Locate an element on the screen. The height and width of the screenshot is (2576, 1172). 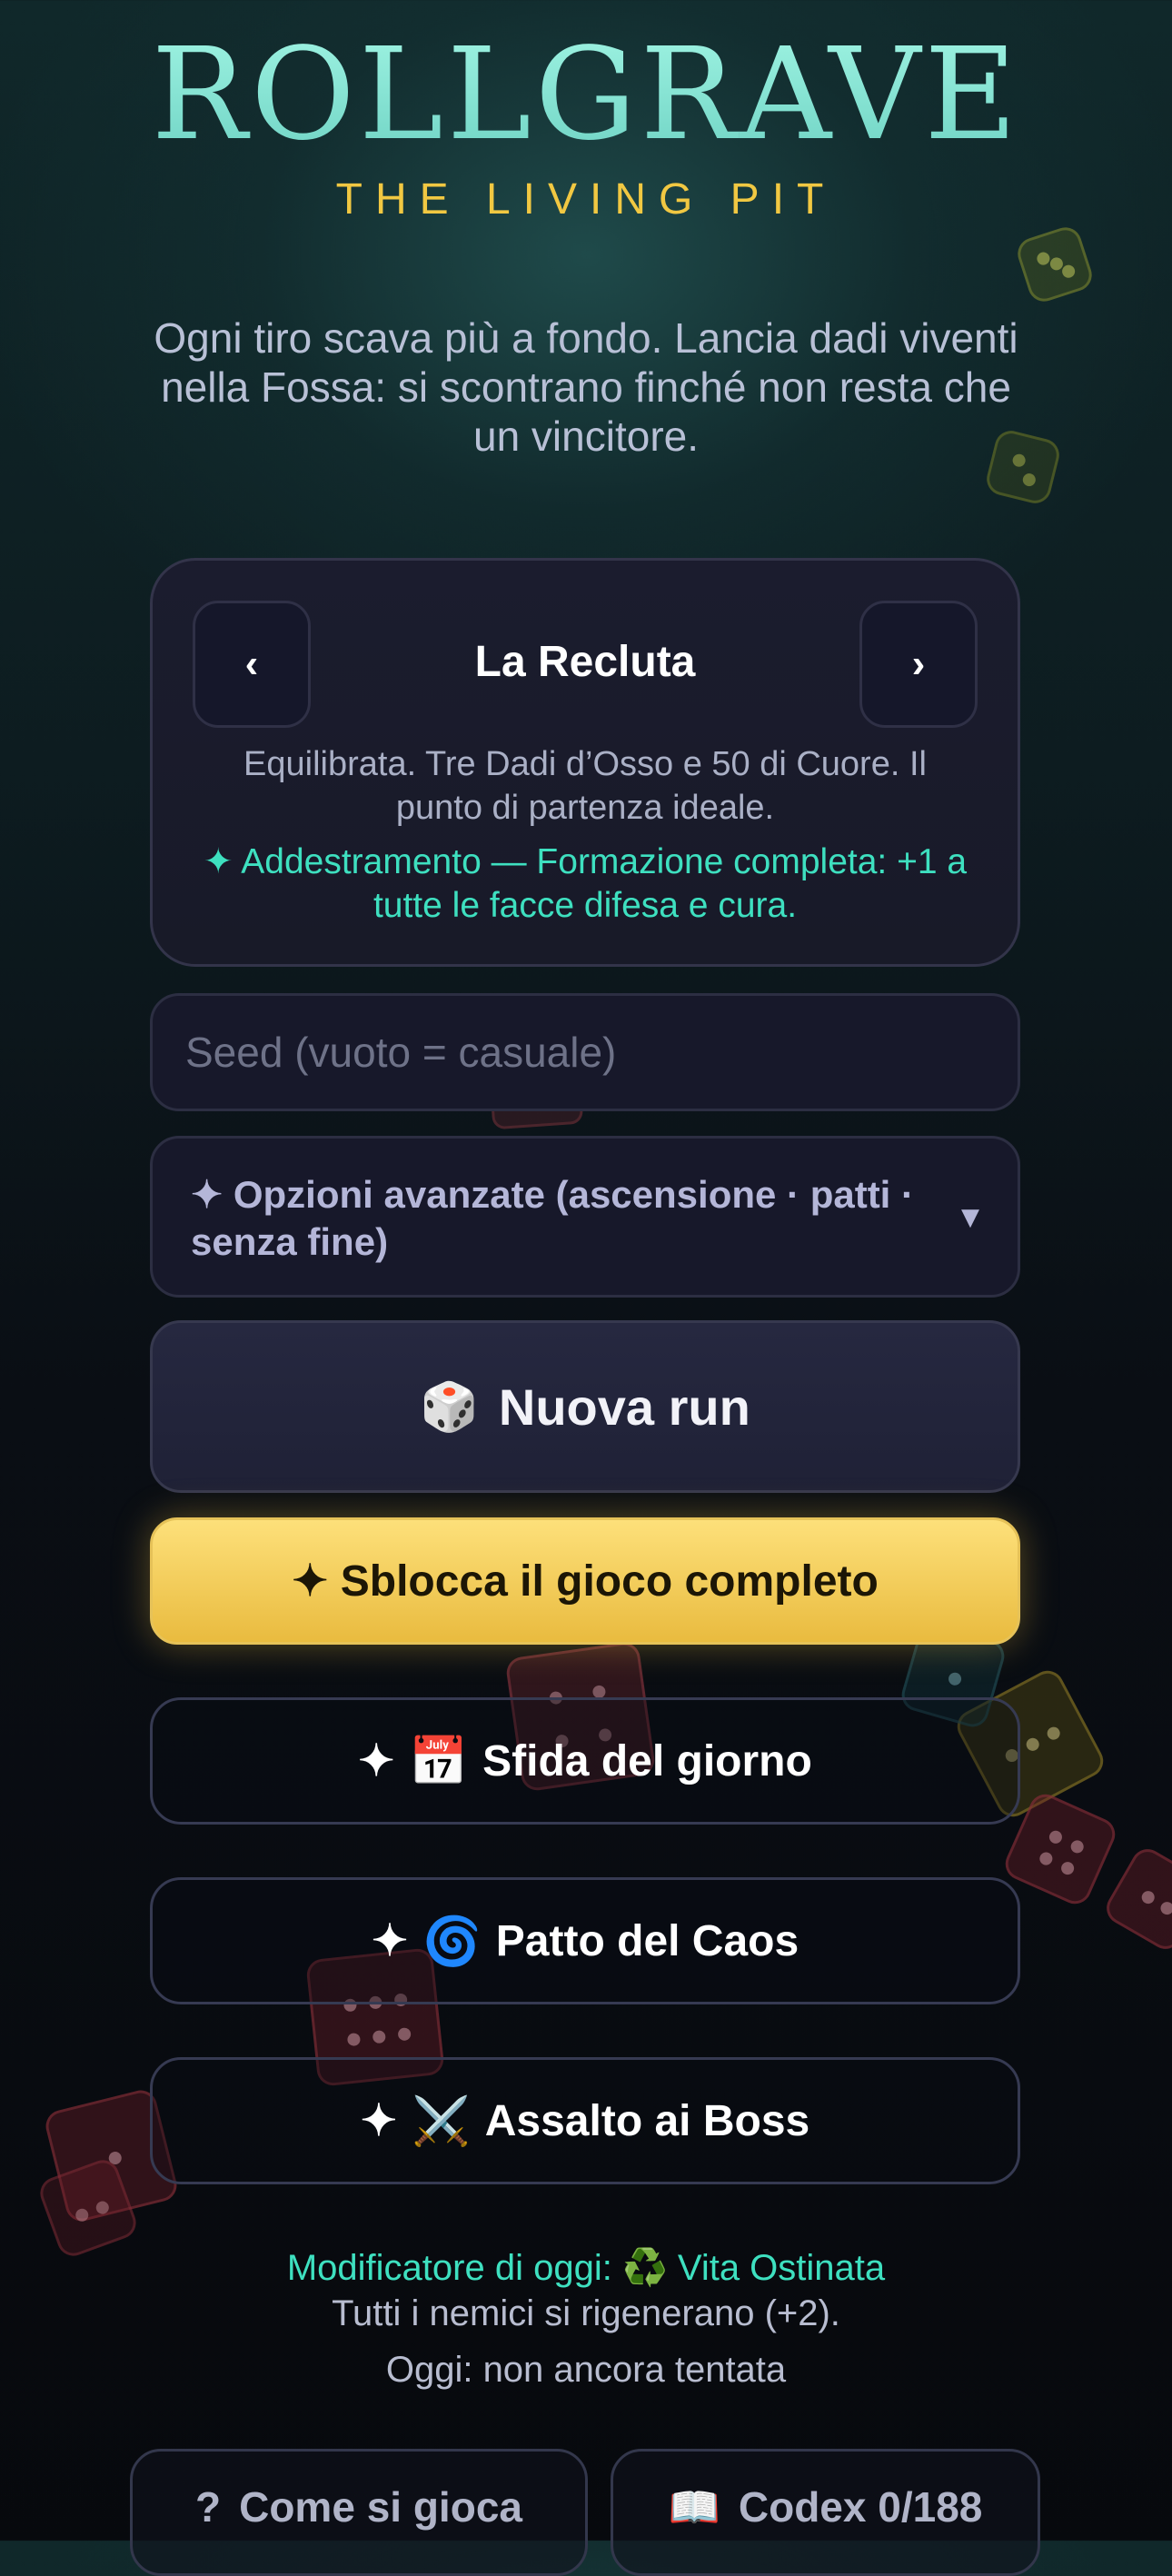
previous-preset-button: ‹ is located at coordinates (252, 664).